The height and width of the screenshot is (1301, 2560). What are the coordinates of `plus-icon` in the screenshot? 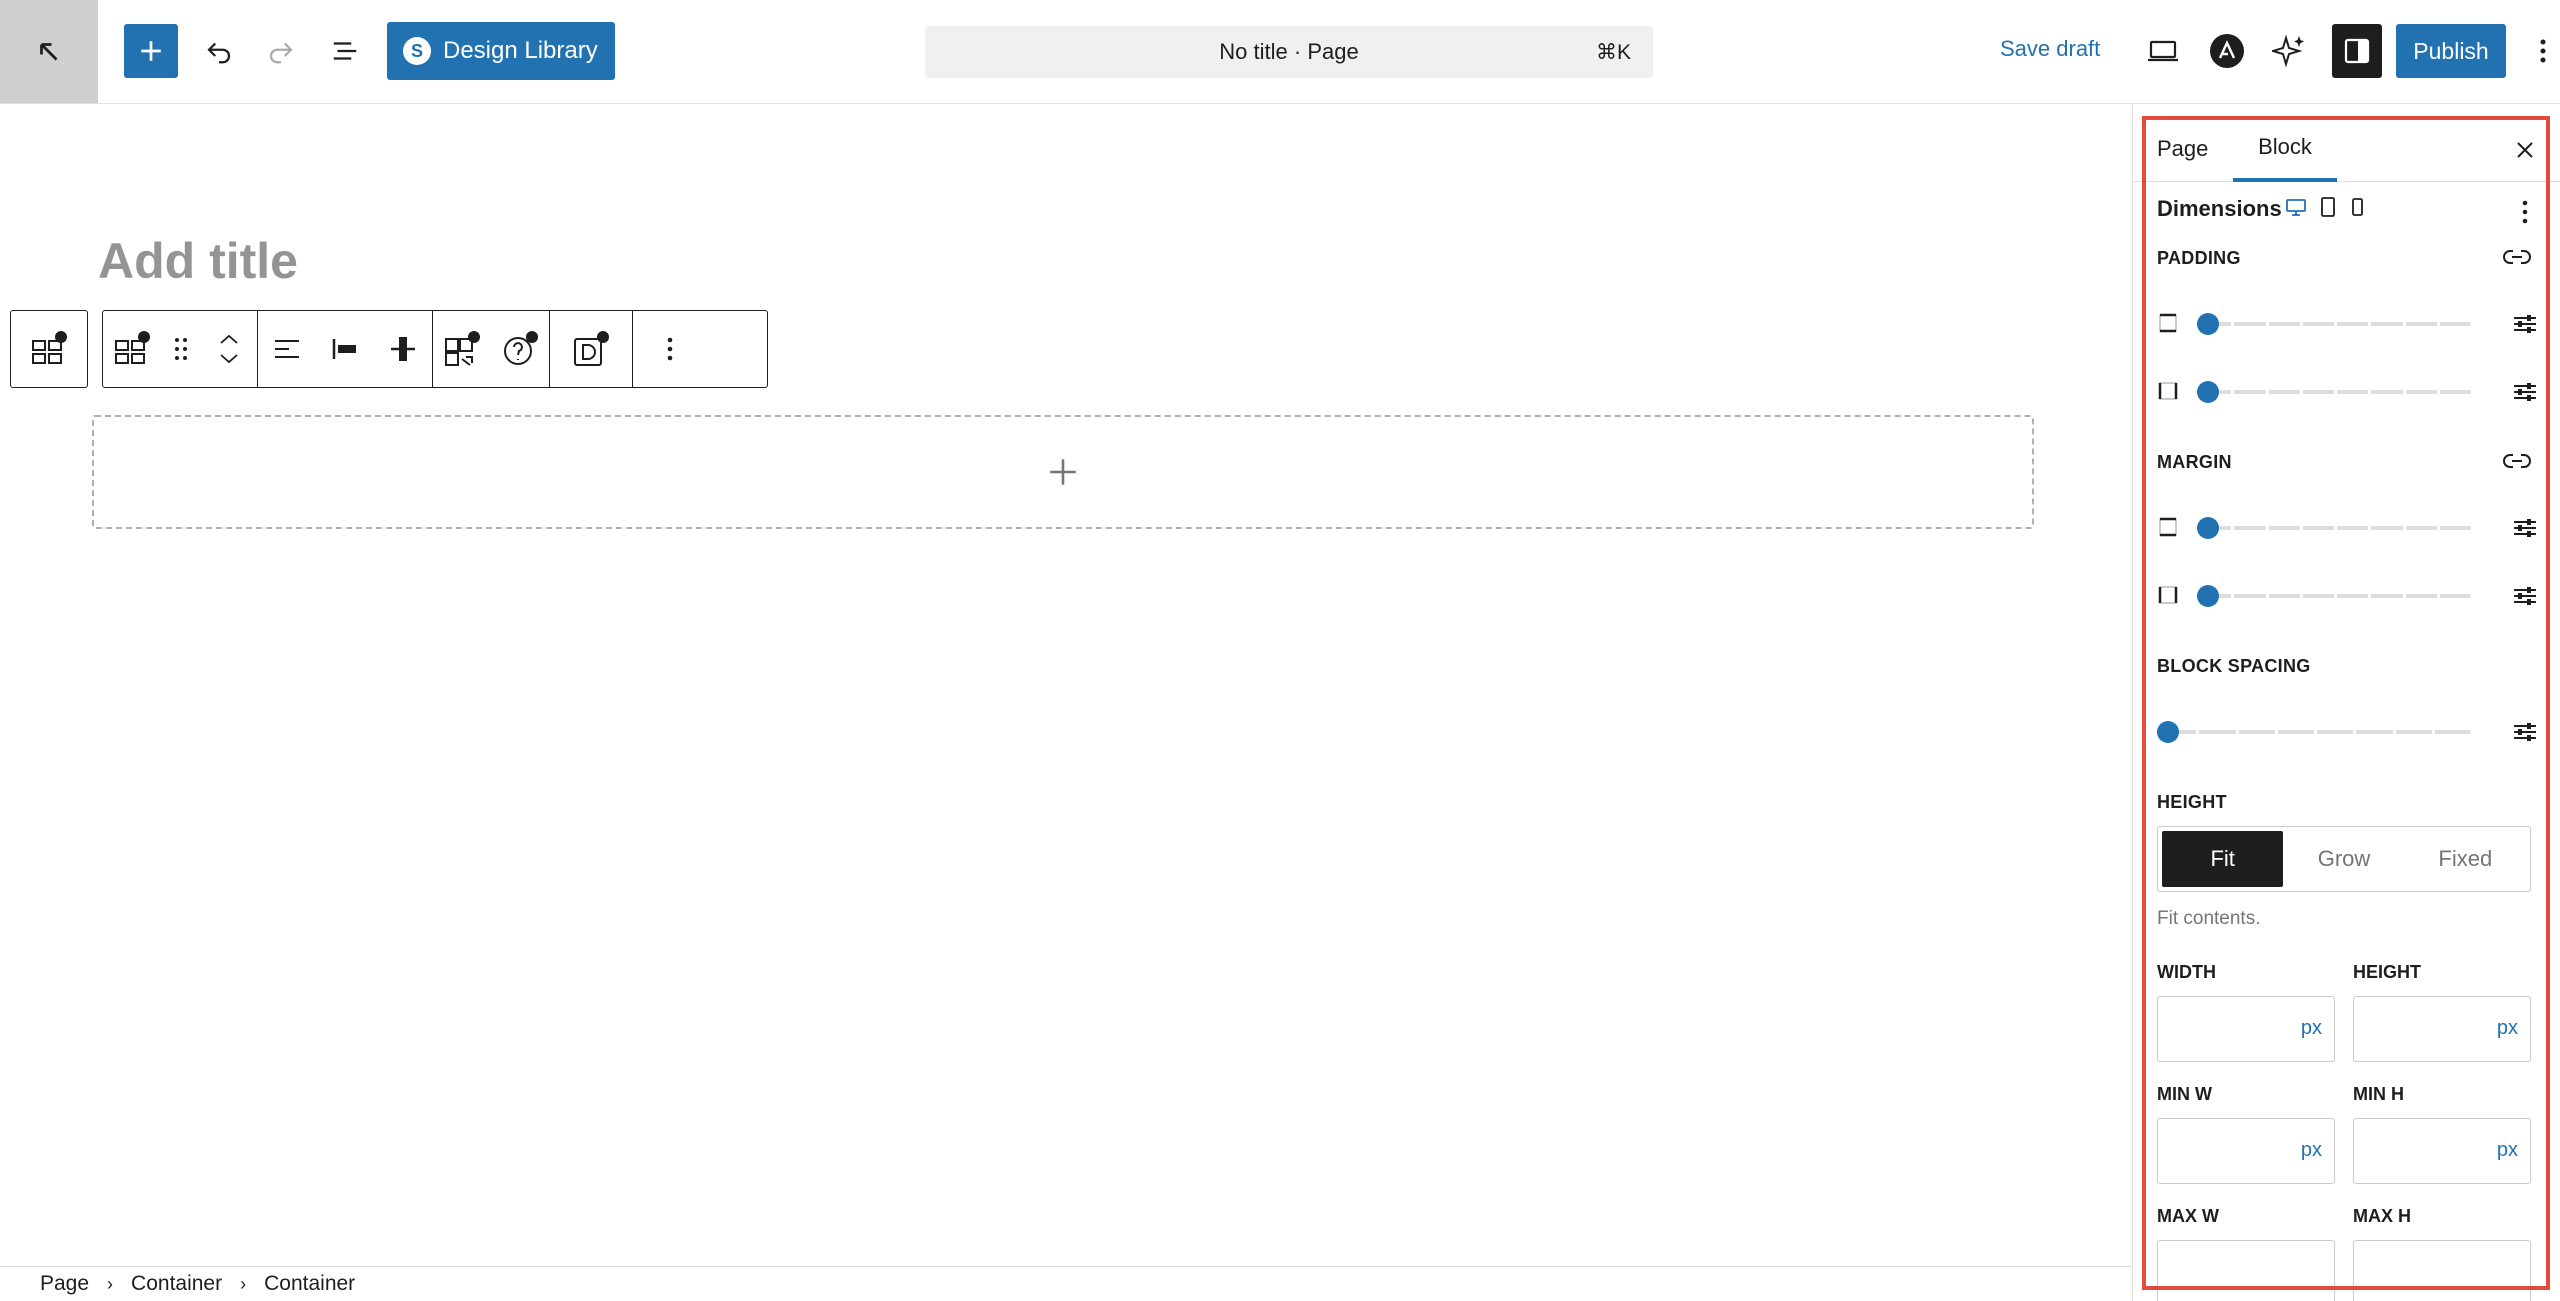 It's located at (151, 51).